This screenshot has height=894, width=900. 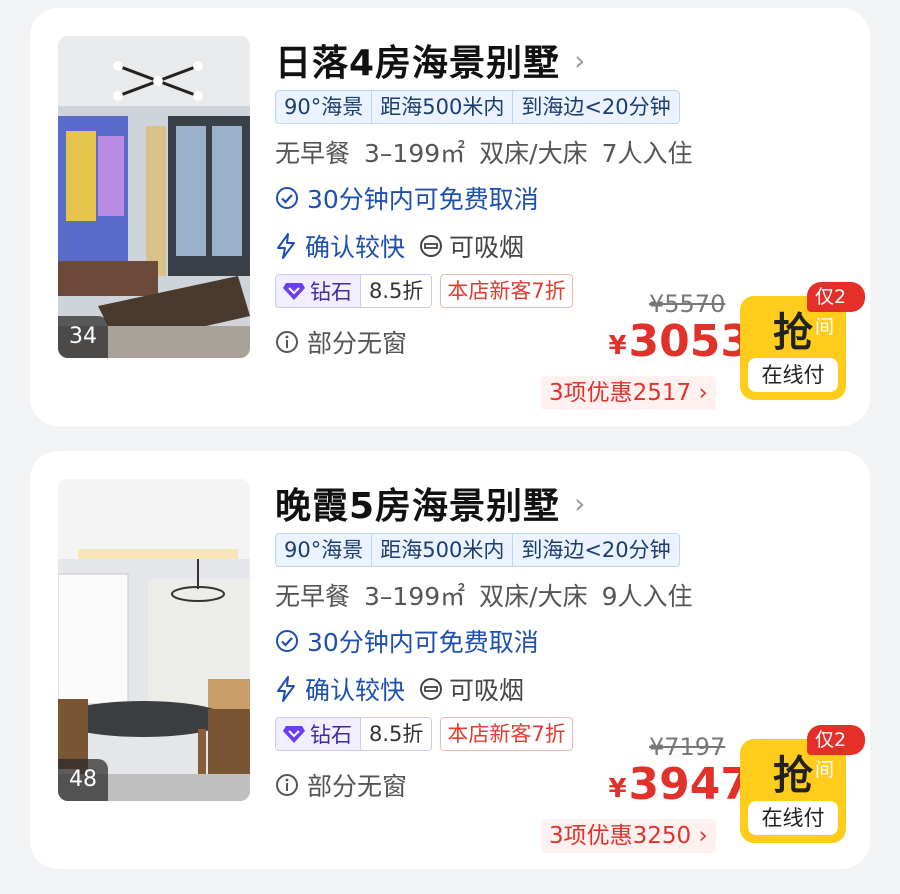 I want to click on promo-link: 3项优惠2517 ›, so click(x=628, y=393).